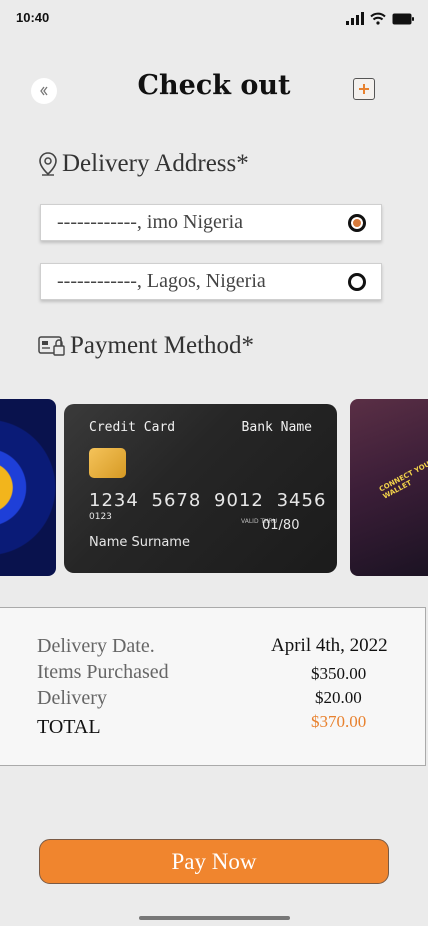  What do you see at coordinates (329, 645) in the screenshot?
I see `delivery-date-value: April 4th, 2022` at bounding box center [329, 645].